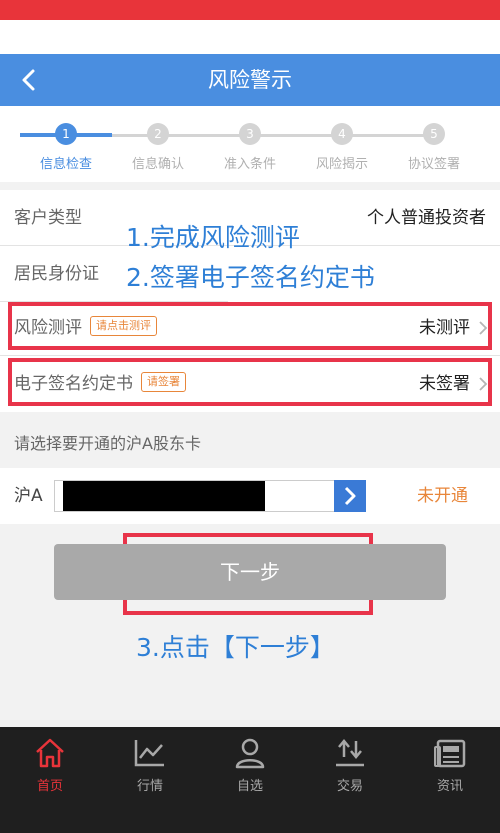  What do you see at coordinates (433, 164) in the screenshot?
I see `step-label: 协议签署` at bounding box center [433, 164].